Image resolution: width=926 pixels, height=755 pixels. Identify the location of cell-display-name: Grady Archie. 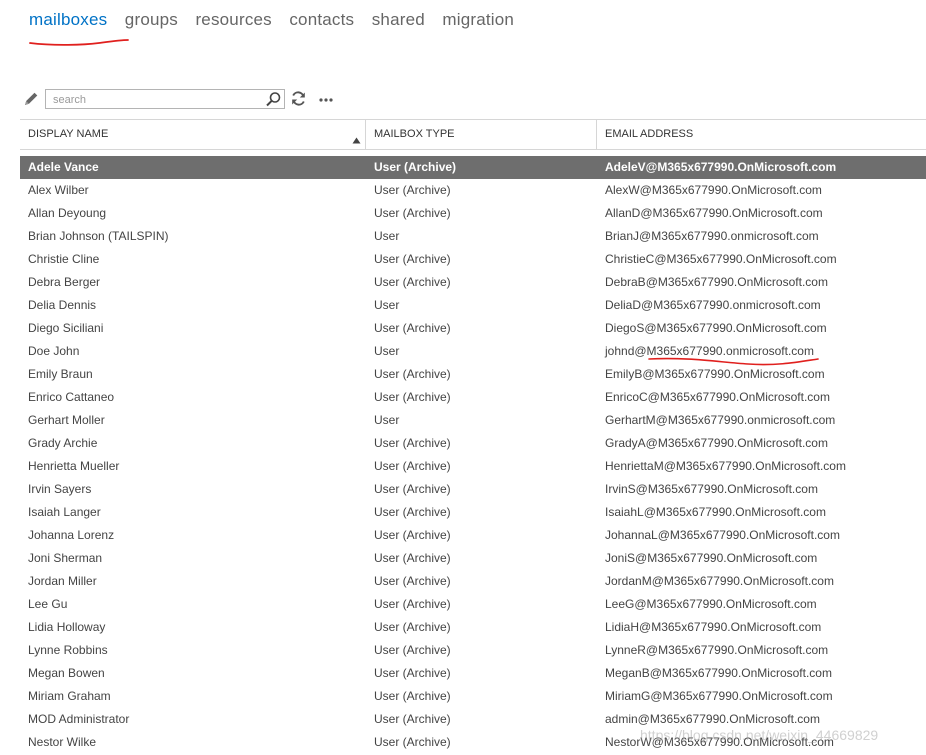
(63, 443).